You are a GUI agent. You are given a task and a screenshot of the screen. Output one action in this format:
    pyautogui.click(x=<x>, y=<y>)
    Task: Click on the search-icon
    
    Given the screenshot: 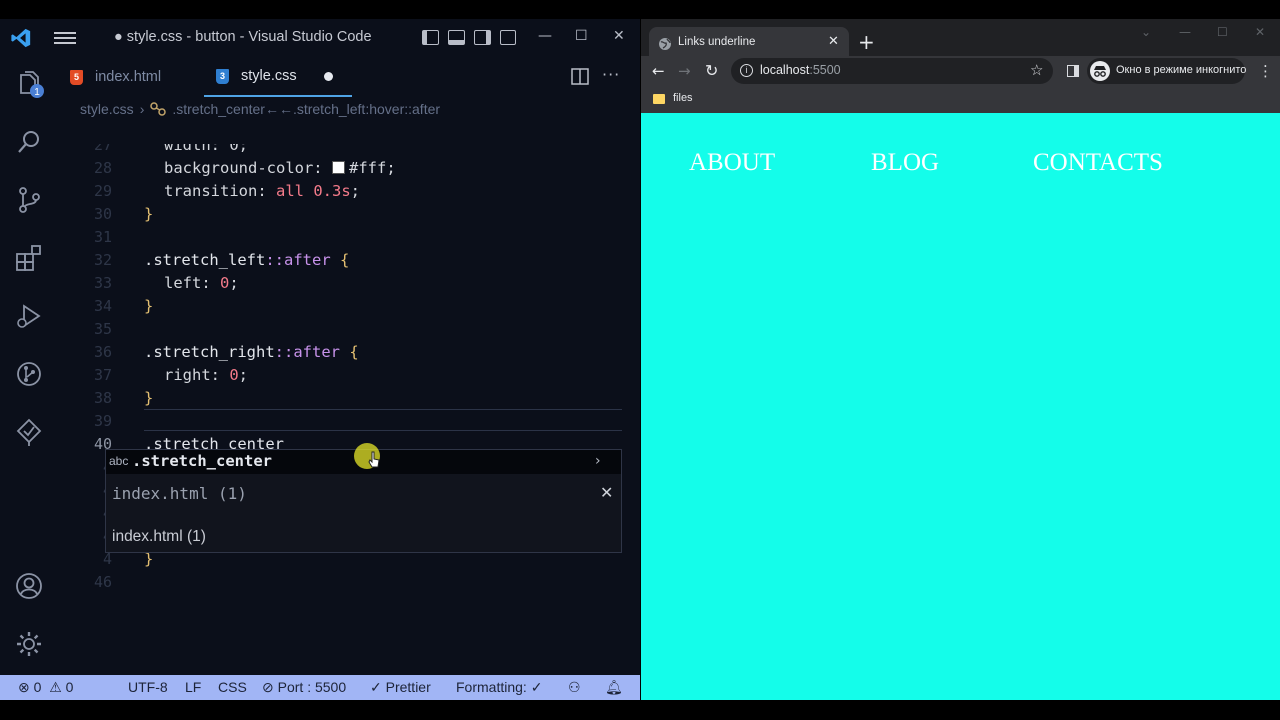 What is the action you would take?
    pyautogui.click(x=29, y=142)
    